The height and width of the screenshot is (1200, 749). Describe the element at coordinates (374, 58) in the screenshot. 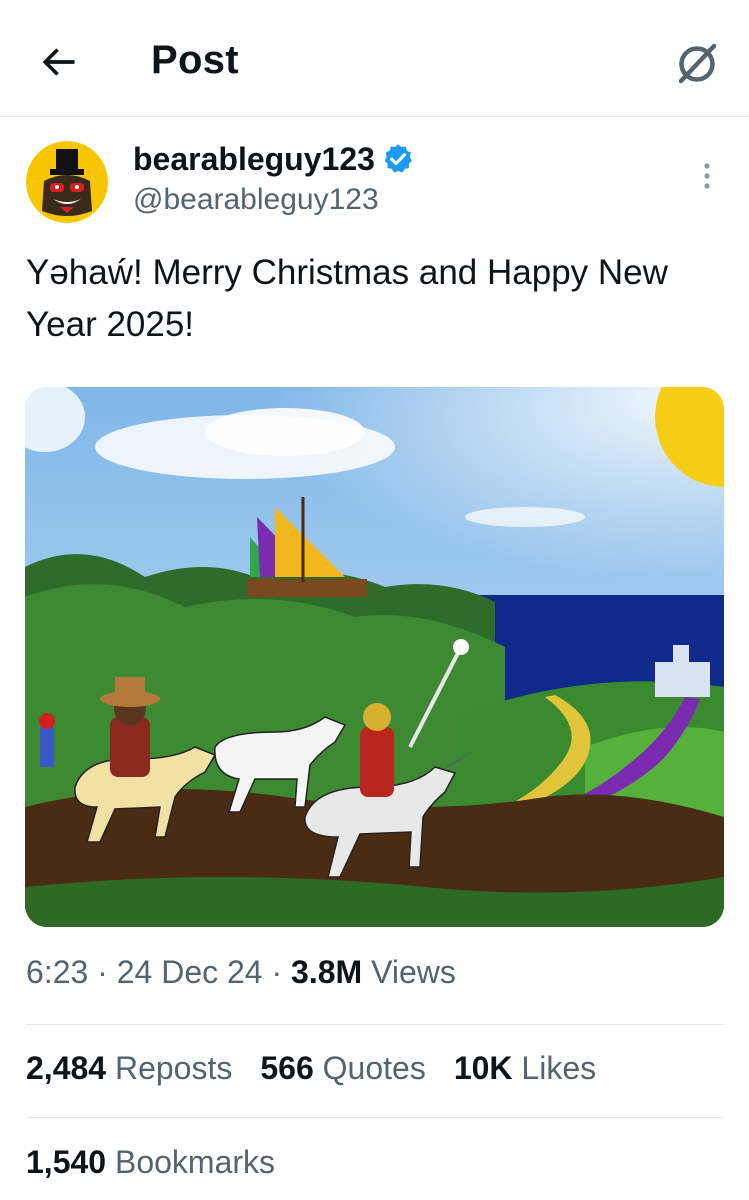

I see `top-bar: Post` at that location.